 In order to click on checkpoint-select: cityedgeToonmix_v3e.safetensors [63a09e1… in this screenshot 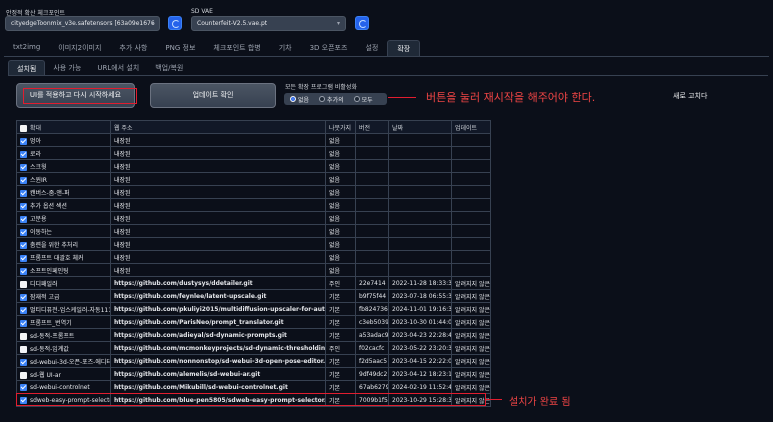, I will do `click(82, 23)`.